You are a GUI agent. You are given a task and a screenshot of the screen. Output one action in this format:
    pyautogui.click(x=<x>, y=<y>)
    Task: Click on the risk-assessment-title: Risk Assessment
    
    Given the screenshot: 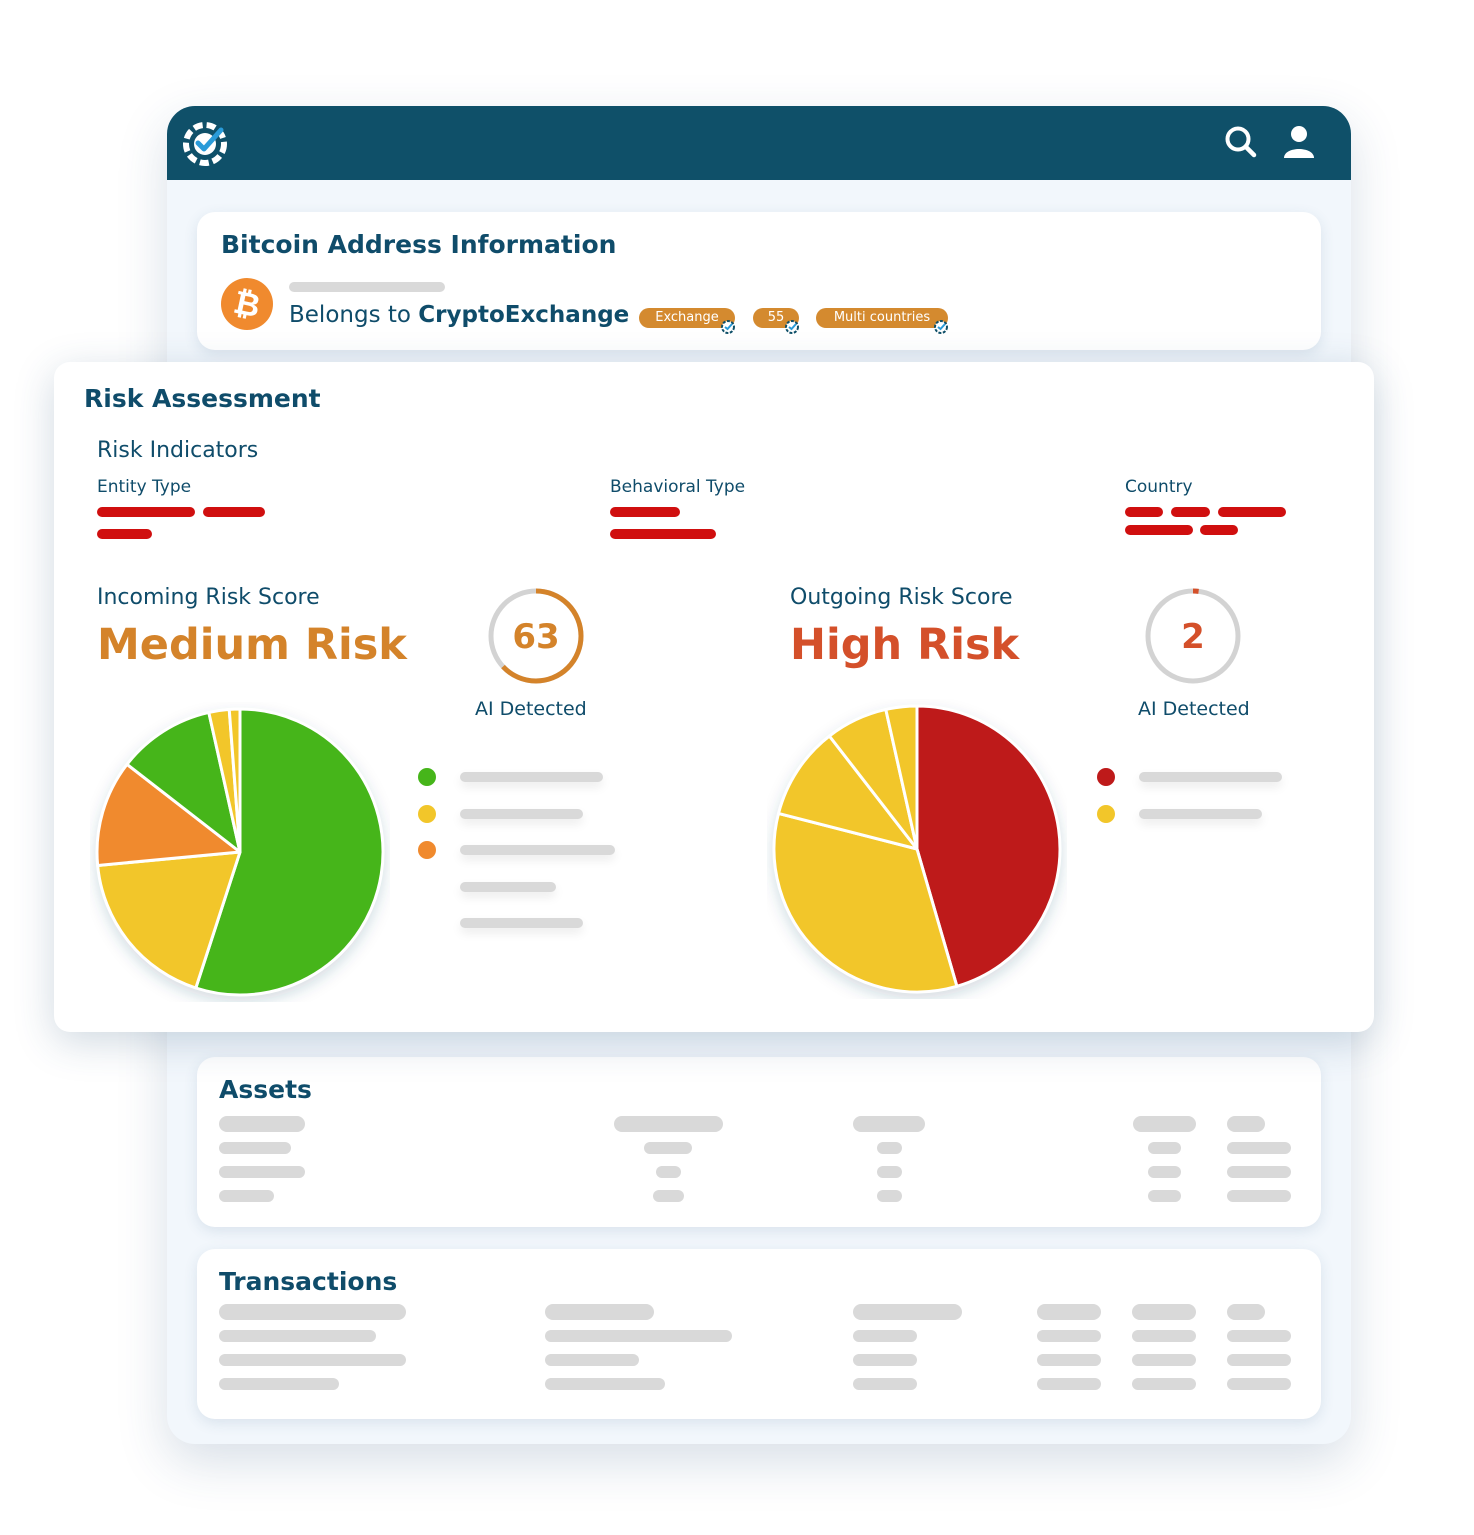 What is the action you would take?
    pyautogui.click(x=202, y=398)
    